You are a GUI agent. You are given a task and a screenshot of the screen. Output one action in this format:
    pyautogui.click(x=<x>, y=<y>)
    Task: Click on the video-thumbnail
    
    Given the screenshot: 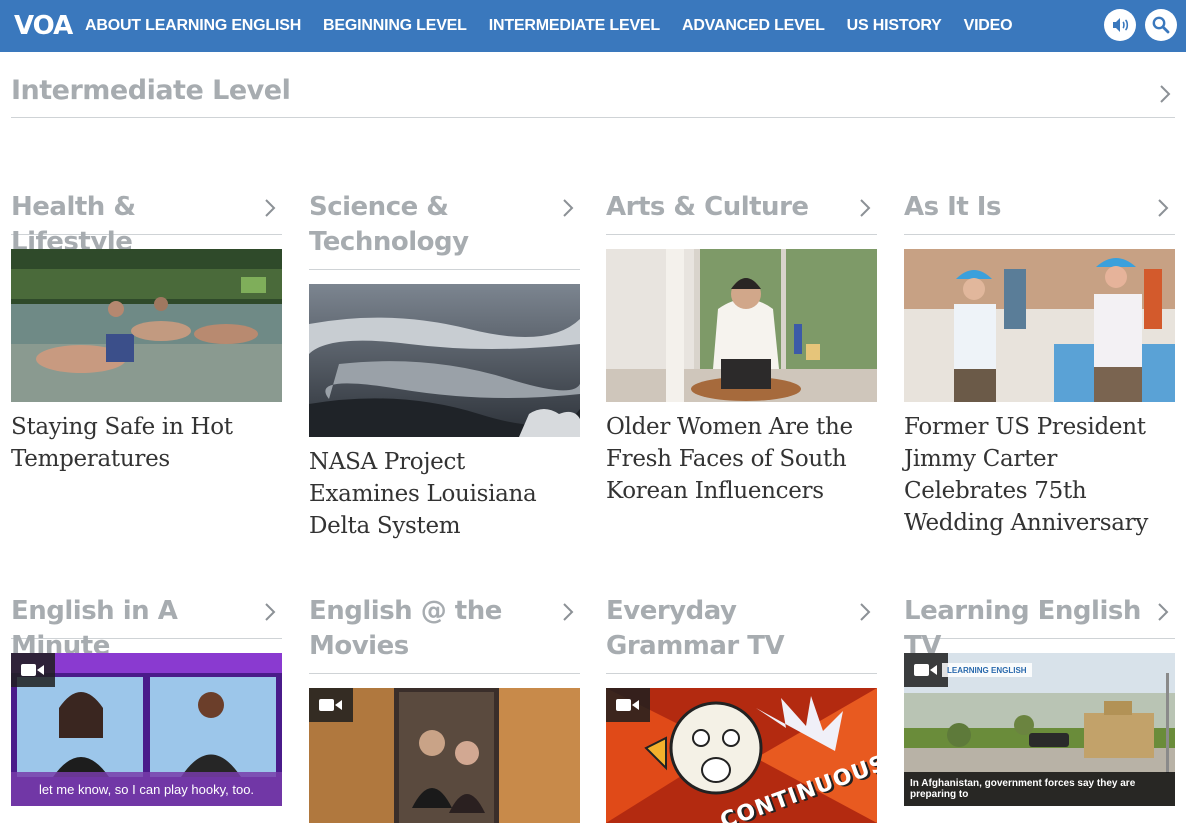 What is the action you would take?
    pyautogui.click(x=444, y=755)
    